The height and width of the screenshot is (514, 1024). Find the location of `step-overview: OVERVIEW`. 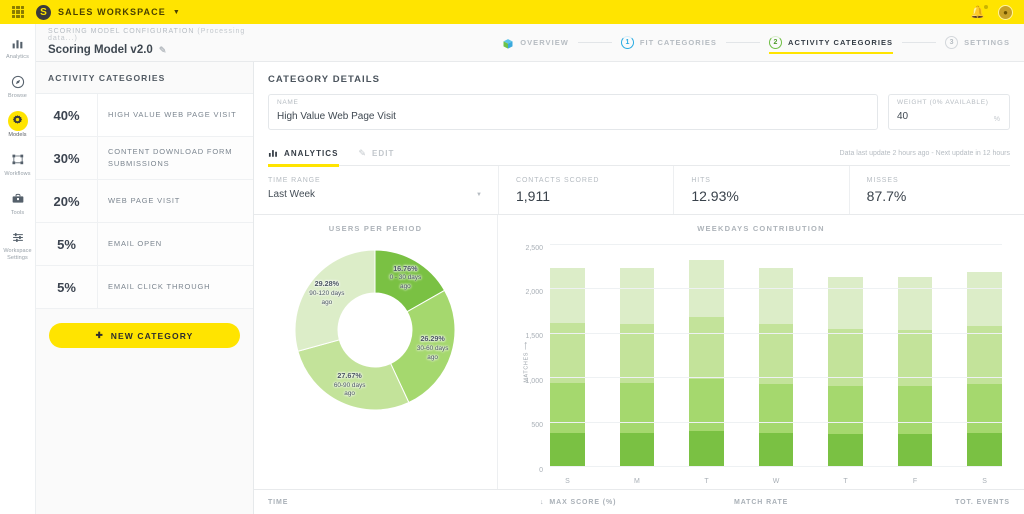

step-overview: OVERVIEW is located at coordinates (535, 43).